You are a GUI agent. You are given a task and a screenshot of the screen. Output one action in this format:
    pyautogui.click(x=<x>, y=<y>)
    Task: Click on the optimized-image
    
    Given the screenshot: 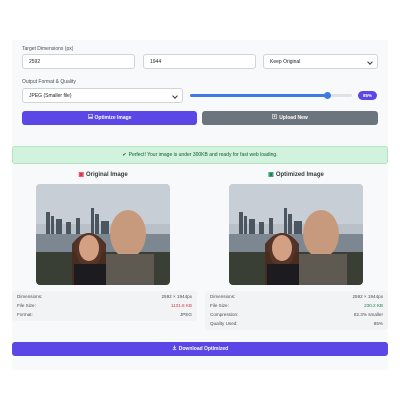 What is the action you would take?
    pyautogui.click(x=296, y=234)
    